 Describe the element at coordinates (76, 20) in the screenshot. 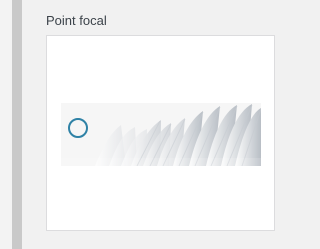

I see `section-title: Point focal` at that location.